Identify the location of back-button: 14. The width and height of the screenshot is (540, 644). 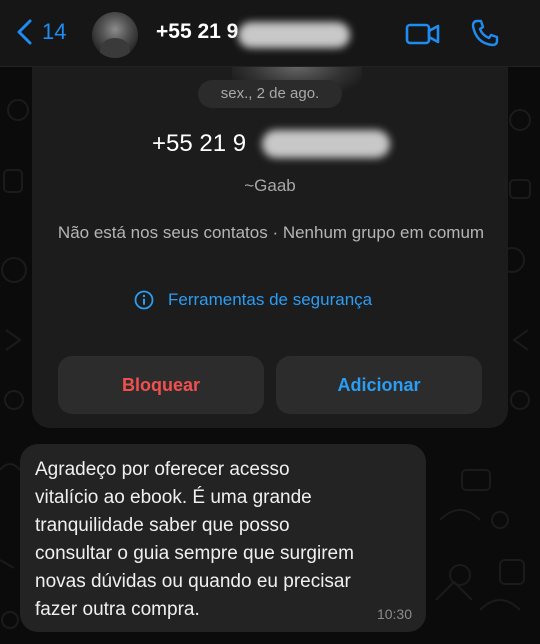
(40, 32).